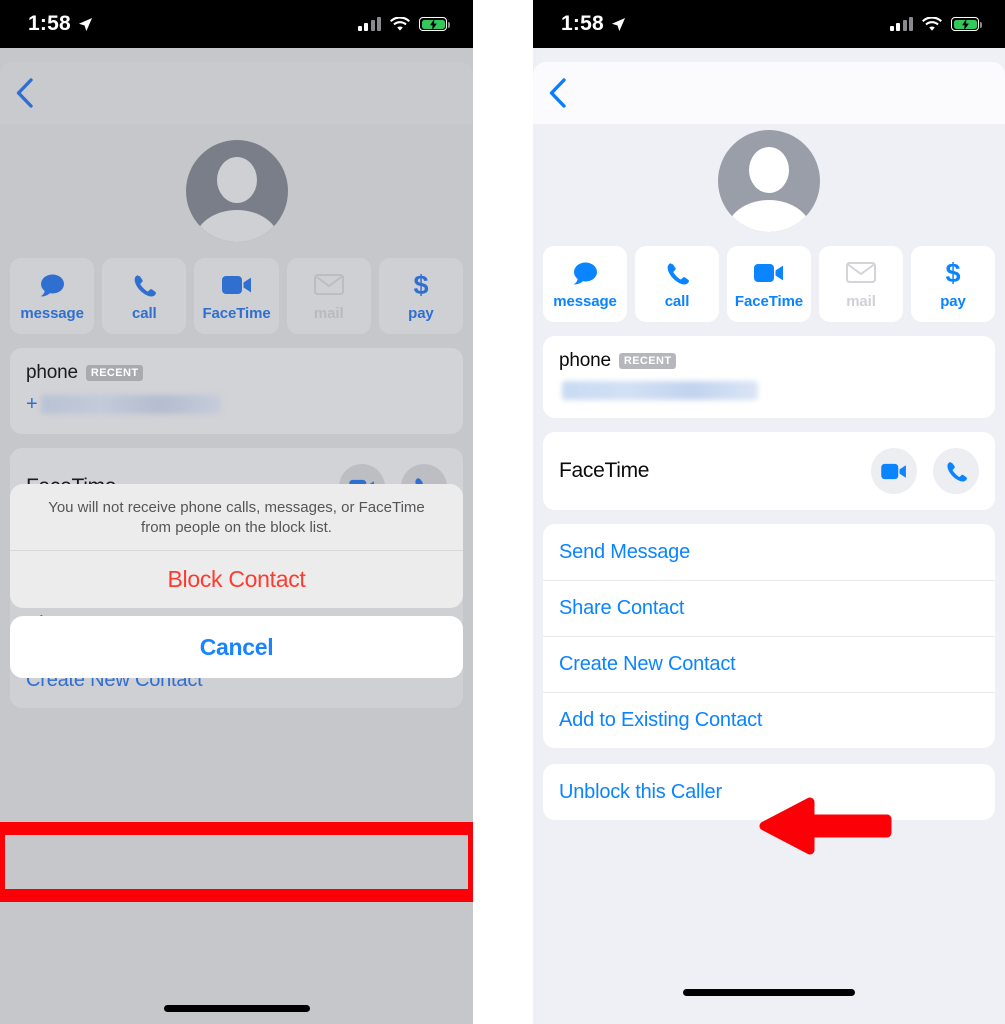  Describe the element at coordinates (640, 791) in the screenshot. I see `unblock-this-caller-label: Unblock this Caller` at that location.